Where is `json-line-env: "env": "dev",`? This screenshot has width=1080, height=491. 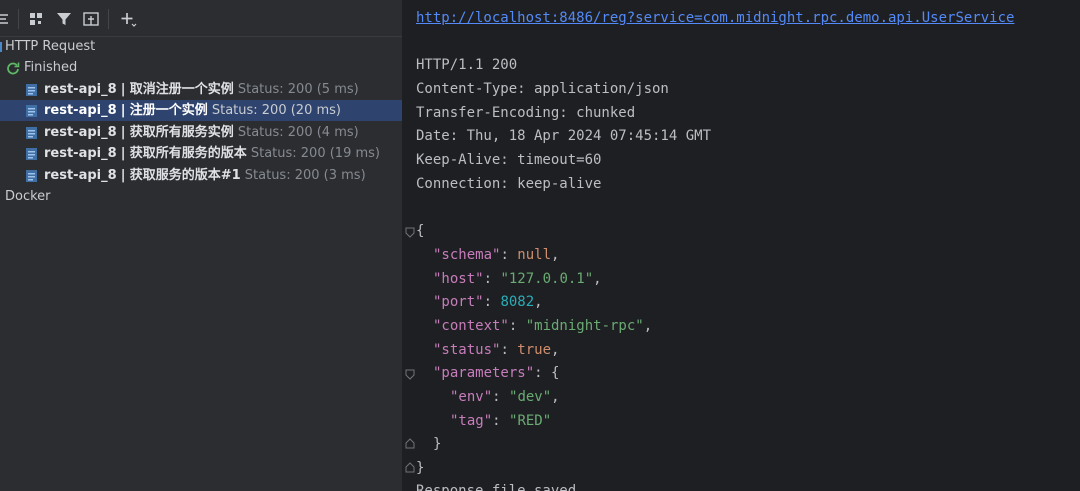 json-line-env: "env": "dev", is located at coordinates (505, 397).